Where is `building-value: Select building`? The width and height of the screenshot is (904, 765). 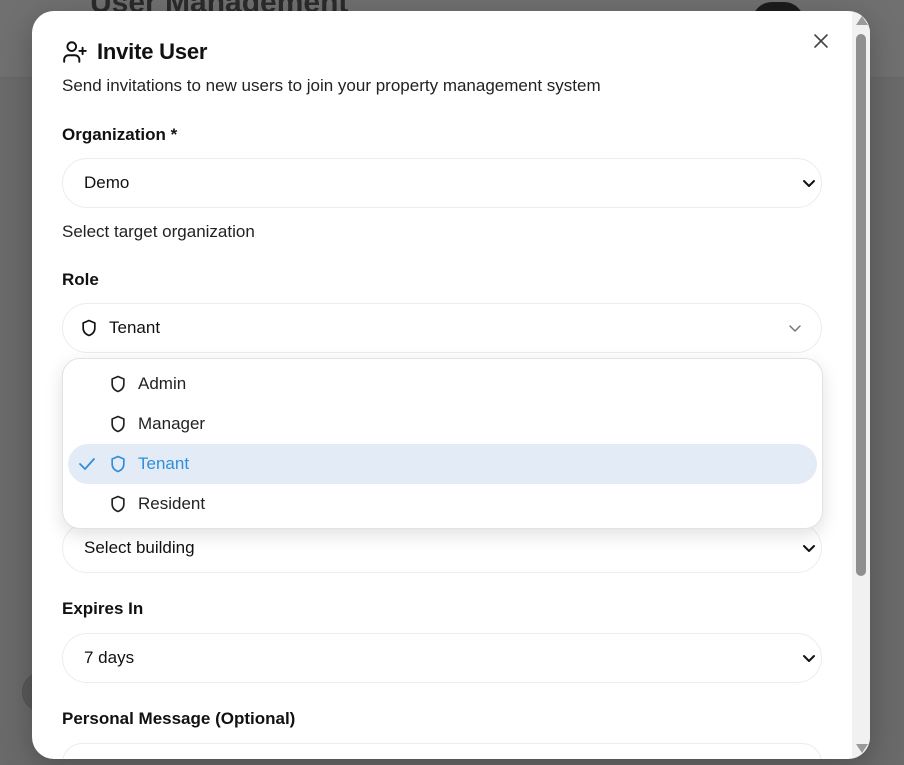 building-value: Select building is located at coordinates (139, 547).